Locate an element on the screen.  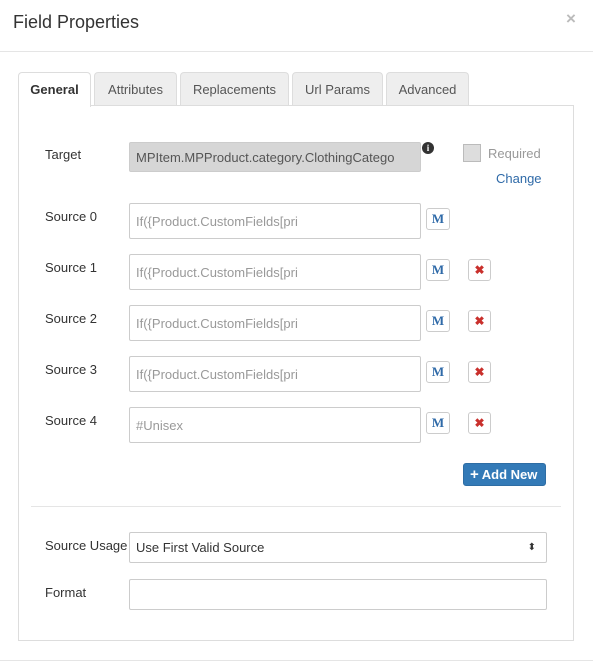
info-icon: i is located at coordinates (428, 148).